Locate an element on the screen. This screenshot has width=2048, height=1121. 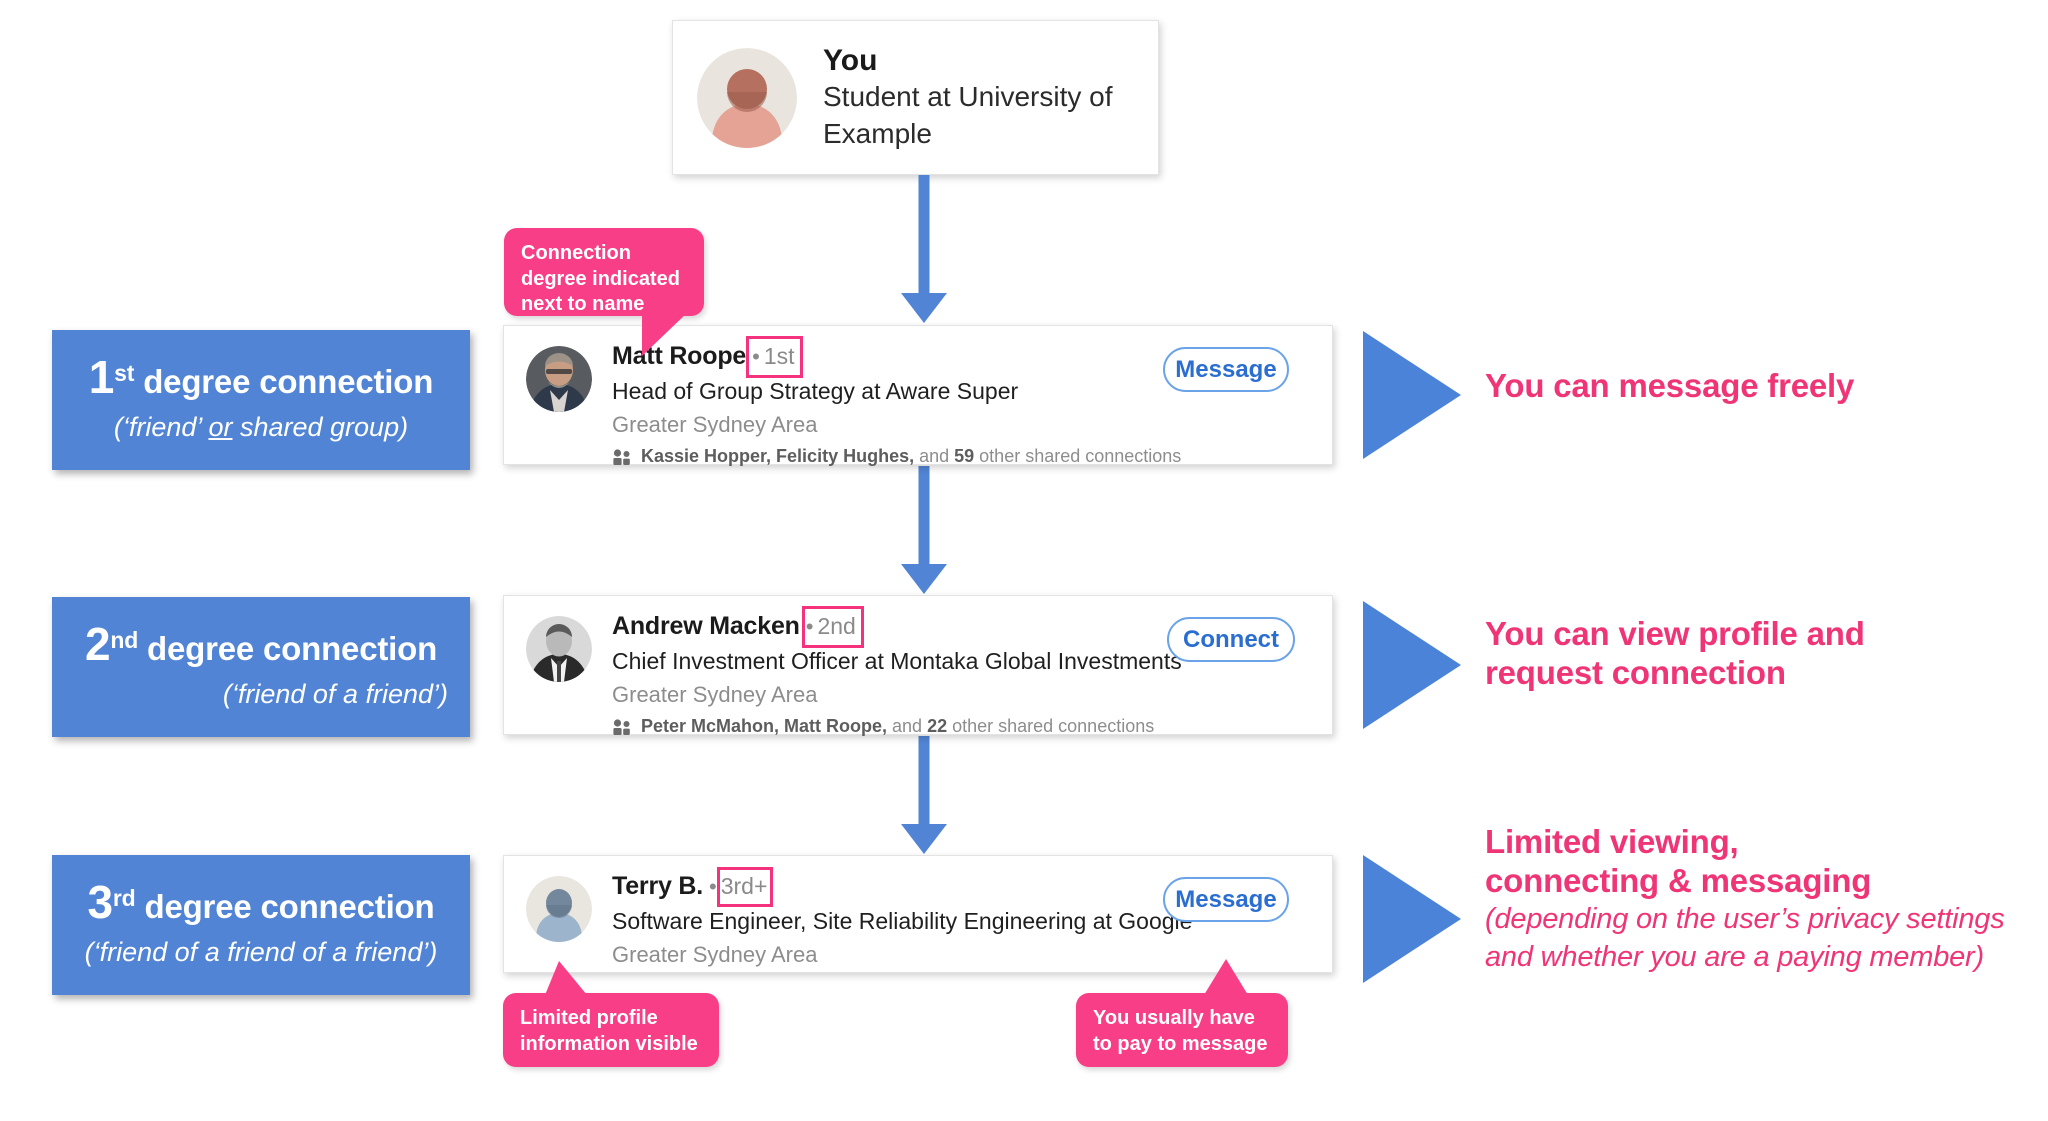
message-button-third-degree: Message is located at coordinates (1226, 899).